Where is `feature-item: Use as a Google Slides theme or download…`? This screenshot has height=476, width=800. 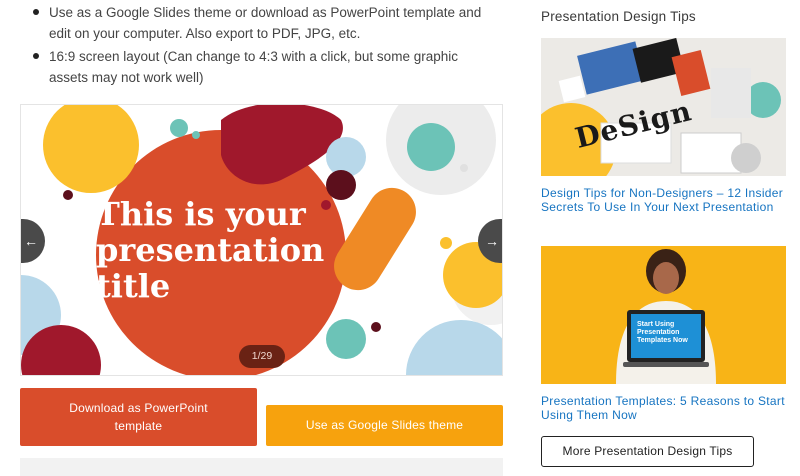 feature-item: Use as a Google Slides theme or download… is located at coordinates (265, 23).